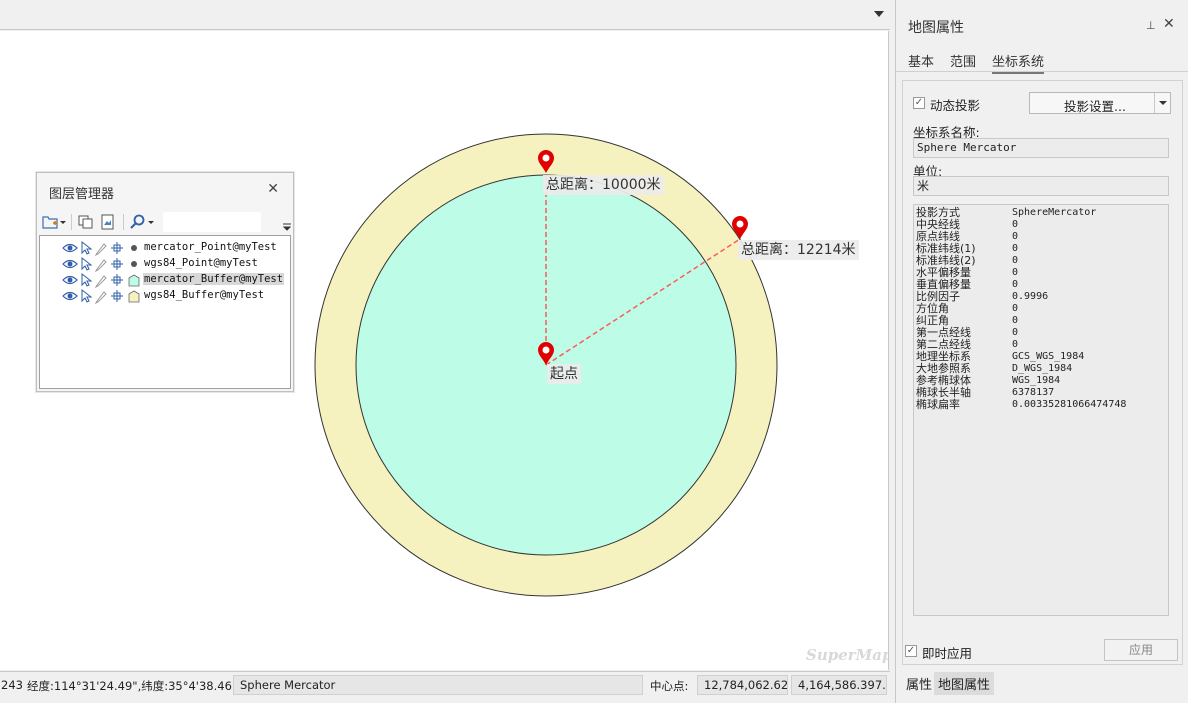 This screenshot has height=703, width=1188. What do you see at coordinates (1041, 186) in the screenshot?
I see `unit-field: 米` at bounding box center [1041, 186].